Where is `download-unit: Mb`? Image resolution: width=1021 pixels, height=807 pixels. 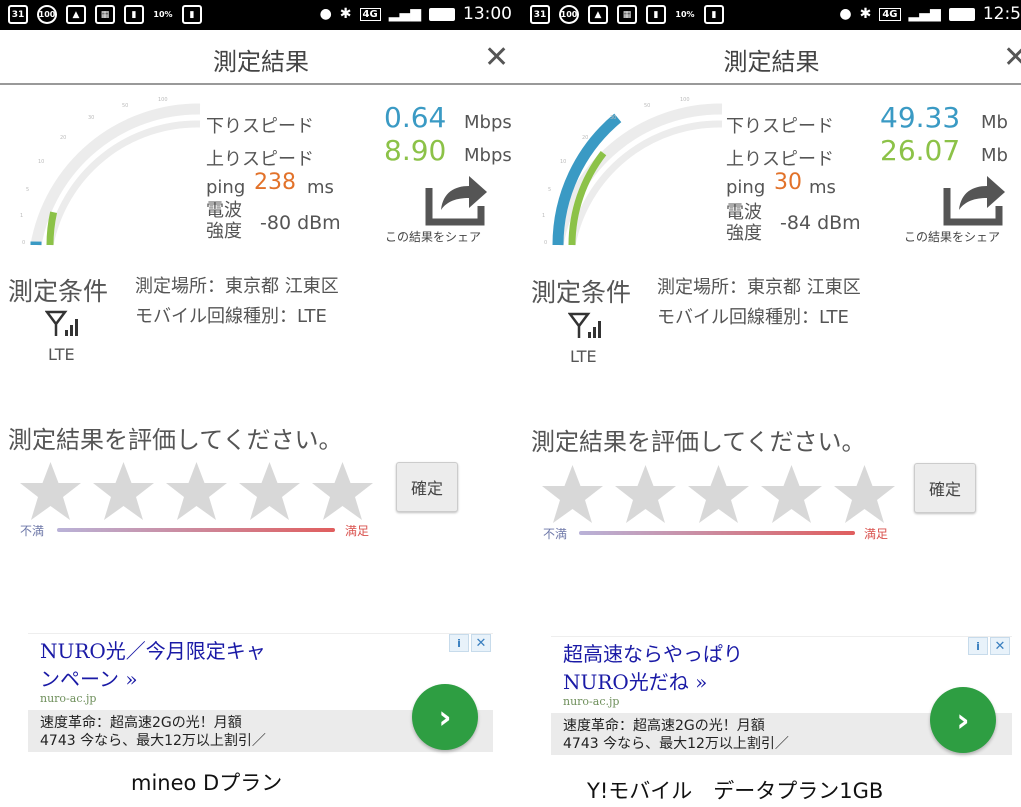 download-unit: Mb is located at coordinates (994, 122).